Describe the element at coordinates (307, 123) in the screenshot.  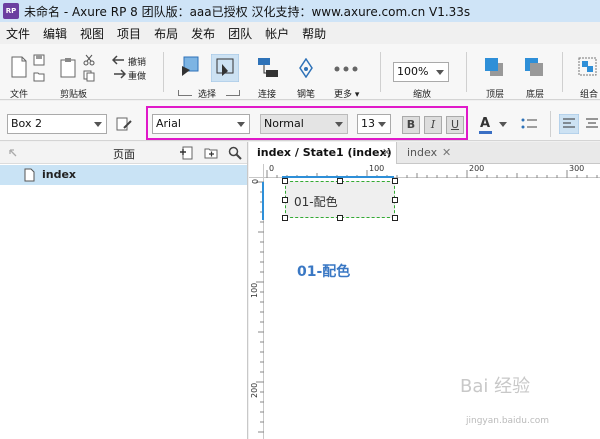
I see `font-settings-highlight` at that location.